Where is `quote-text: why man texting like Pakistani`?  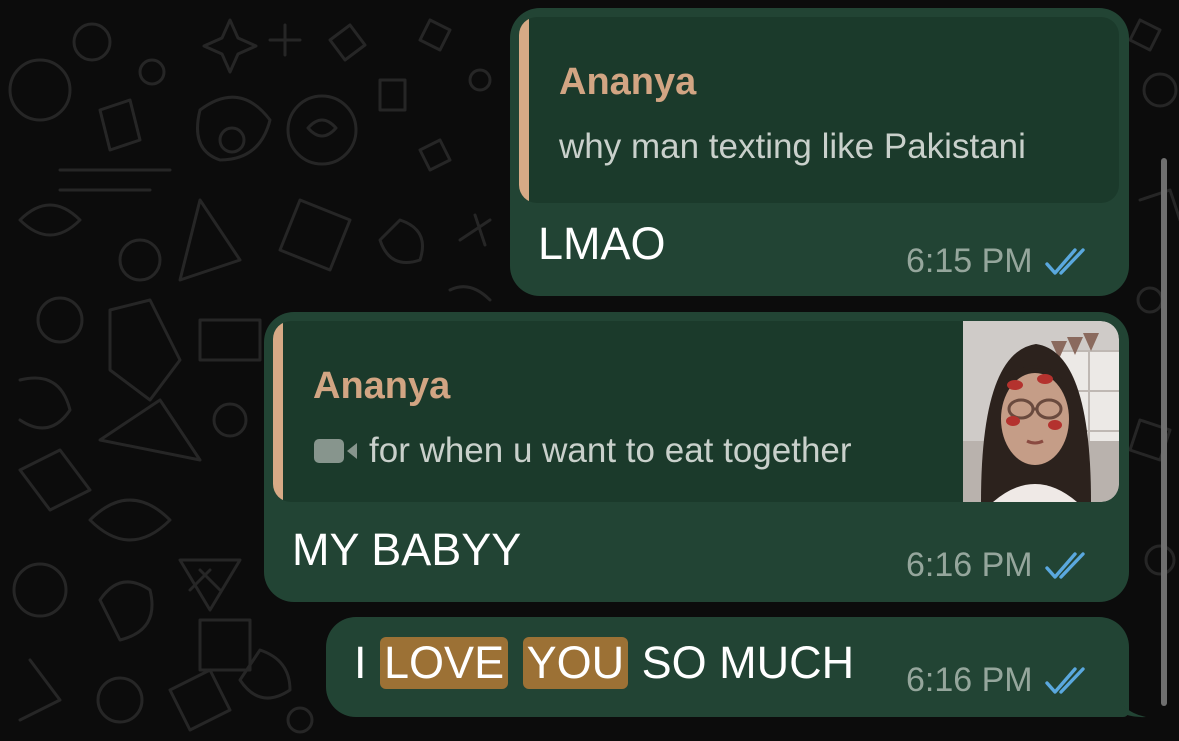
quote-text: why man texting like Pakistani is located at coordinates (792, 146).